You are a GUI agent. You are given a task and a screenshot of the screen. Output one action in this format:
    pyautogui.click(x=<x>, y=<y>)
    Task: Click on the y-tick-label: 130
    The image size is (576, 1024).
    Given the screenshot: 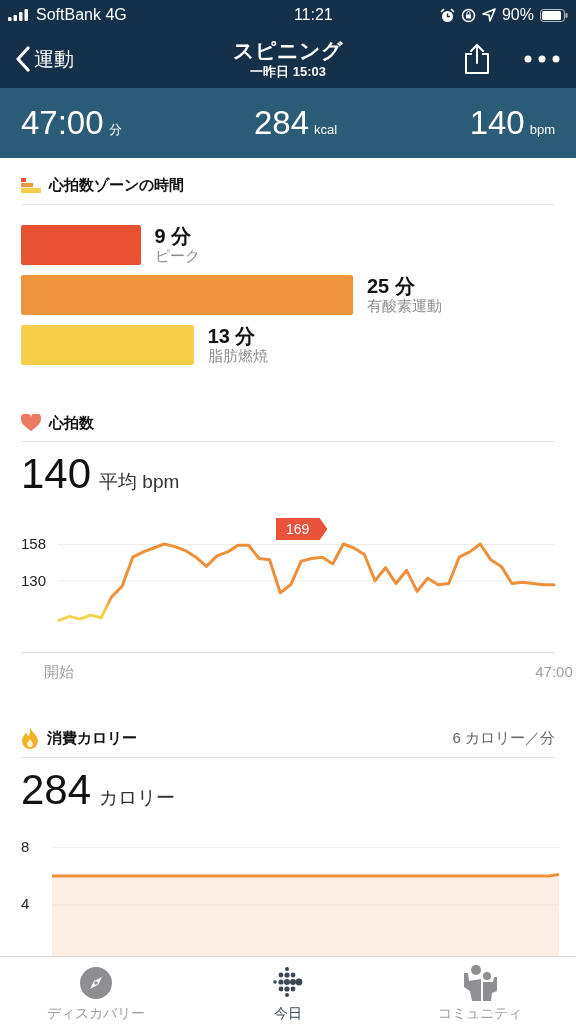 What is the action you would take?
    pyautogui.click(x=34, y=580)
    